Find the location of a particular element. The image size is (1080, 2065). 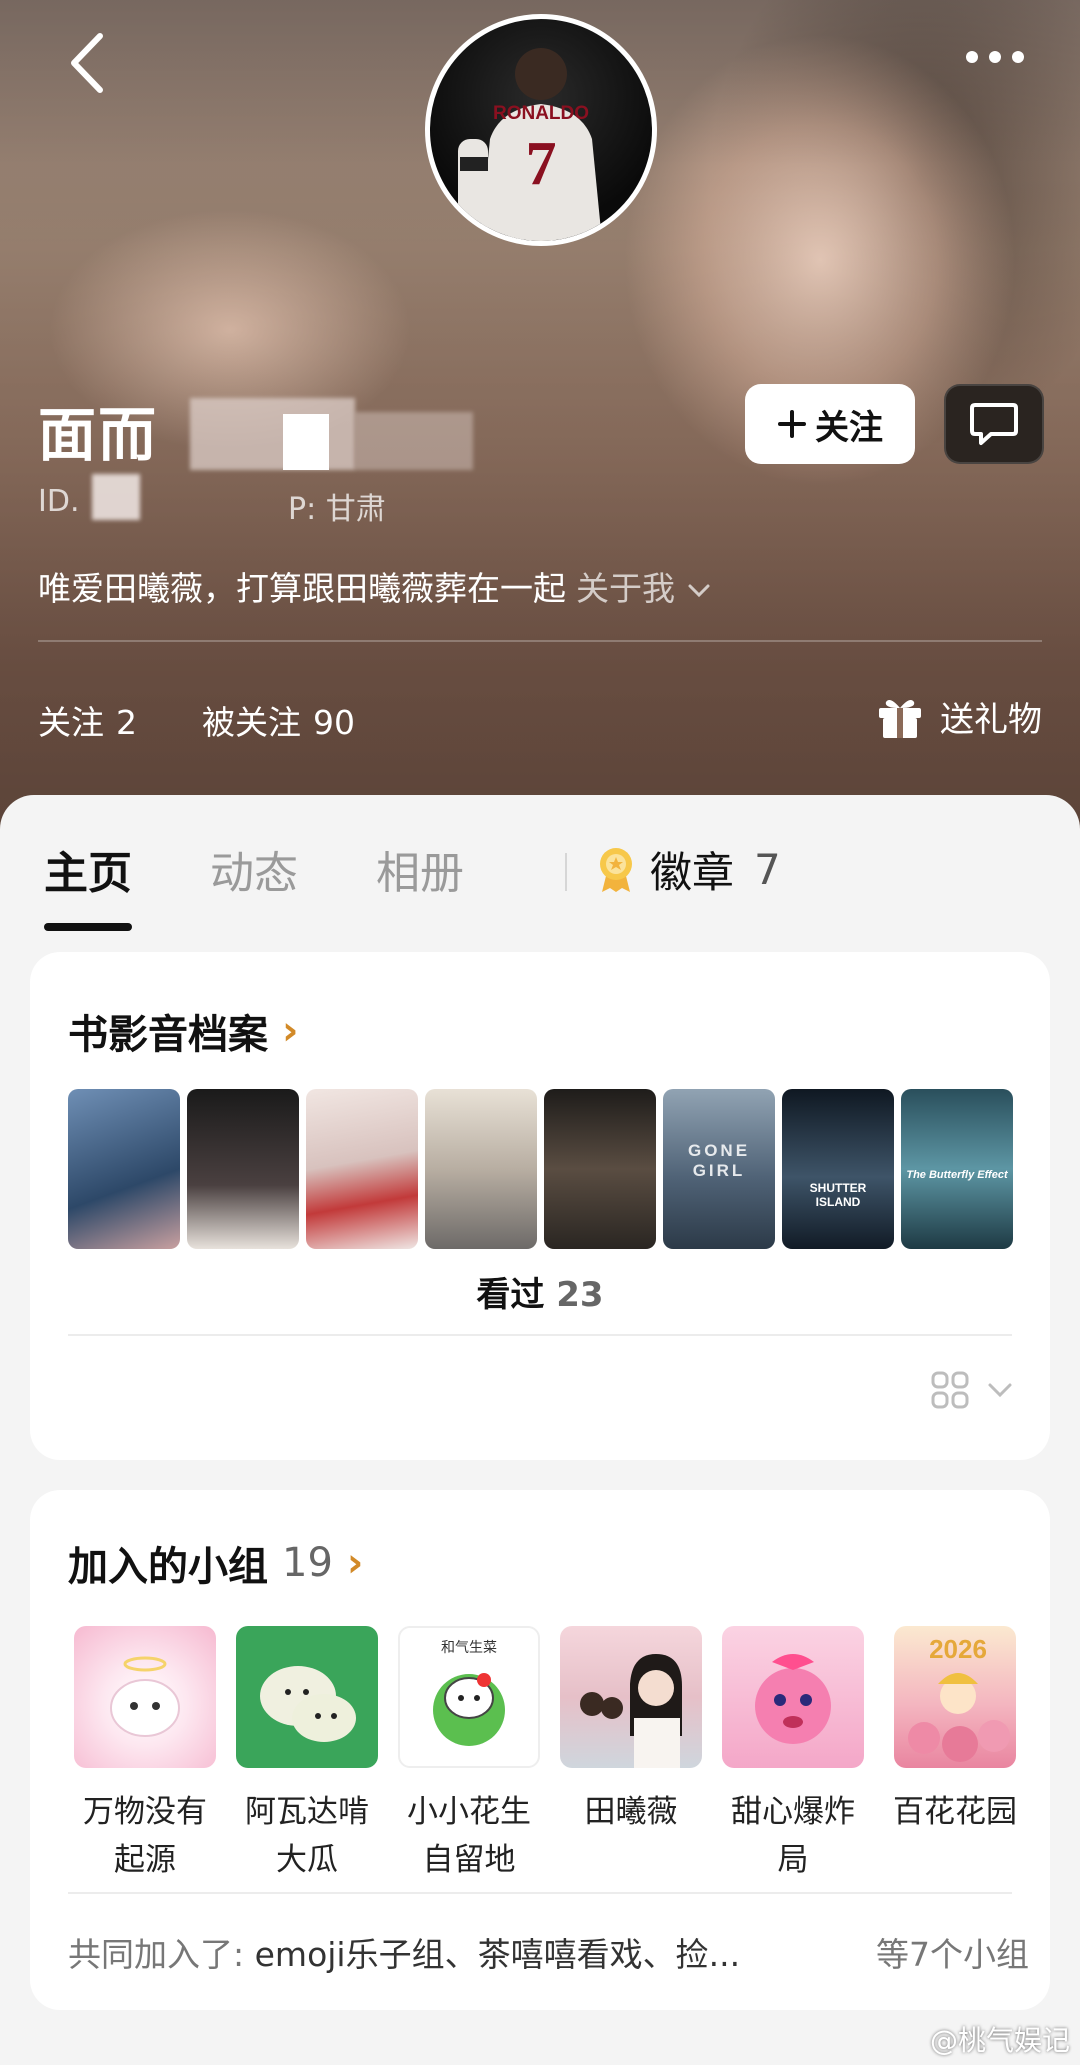

chat-bubble-icon is located at coordinates (994, 424).